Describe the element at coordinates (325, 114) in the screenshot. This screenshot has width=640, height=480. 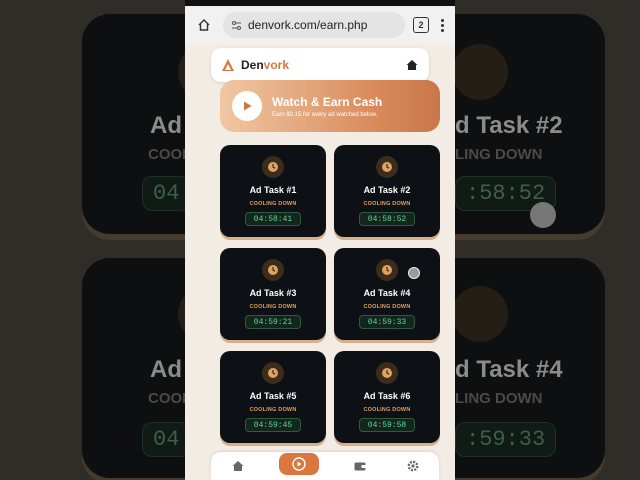
I see `banner-subtitle: Earn $0.15 for every ad watched below.` at that location.